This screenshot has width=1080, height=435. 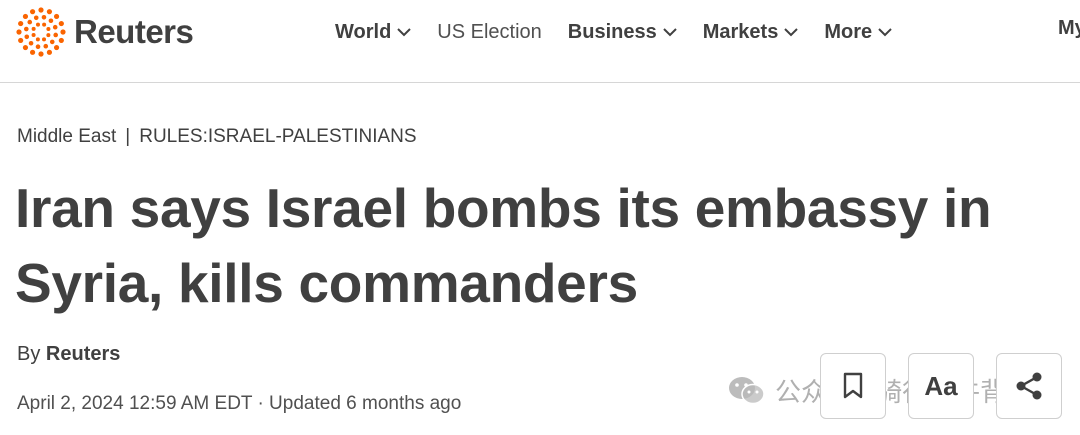 What do you see at coordinates (363, 31) in the screenshot?
I see `nav-item-label: World` at bounding box center [363, 31].